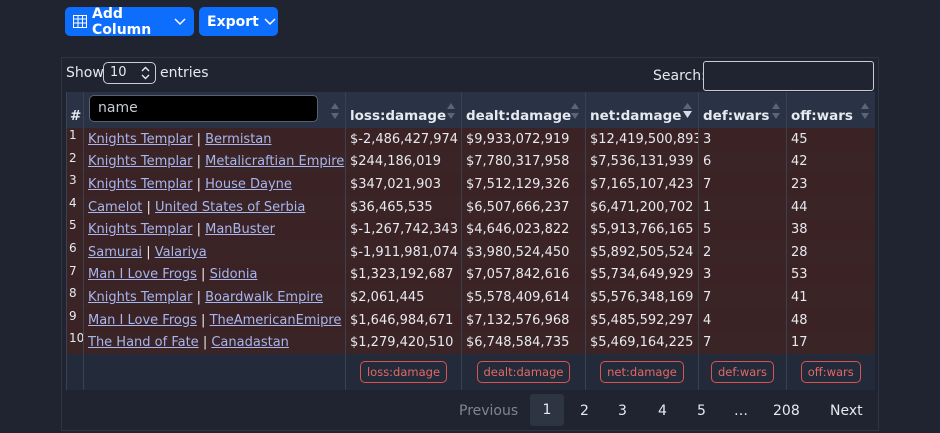  Describe the element at coordinates (230, 207) in the screenshot. I see `alliance-link: United States of Serbia` at that location.